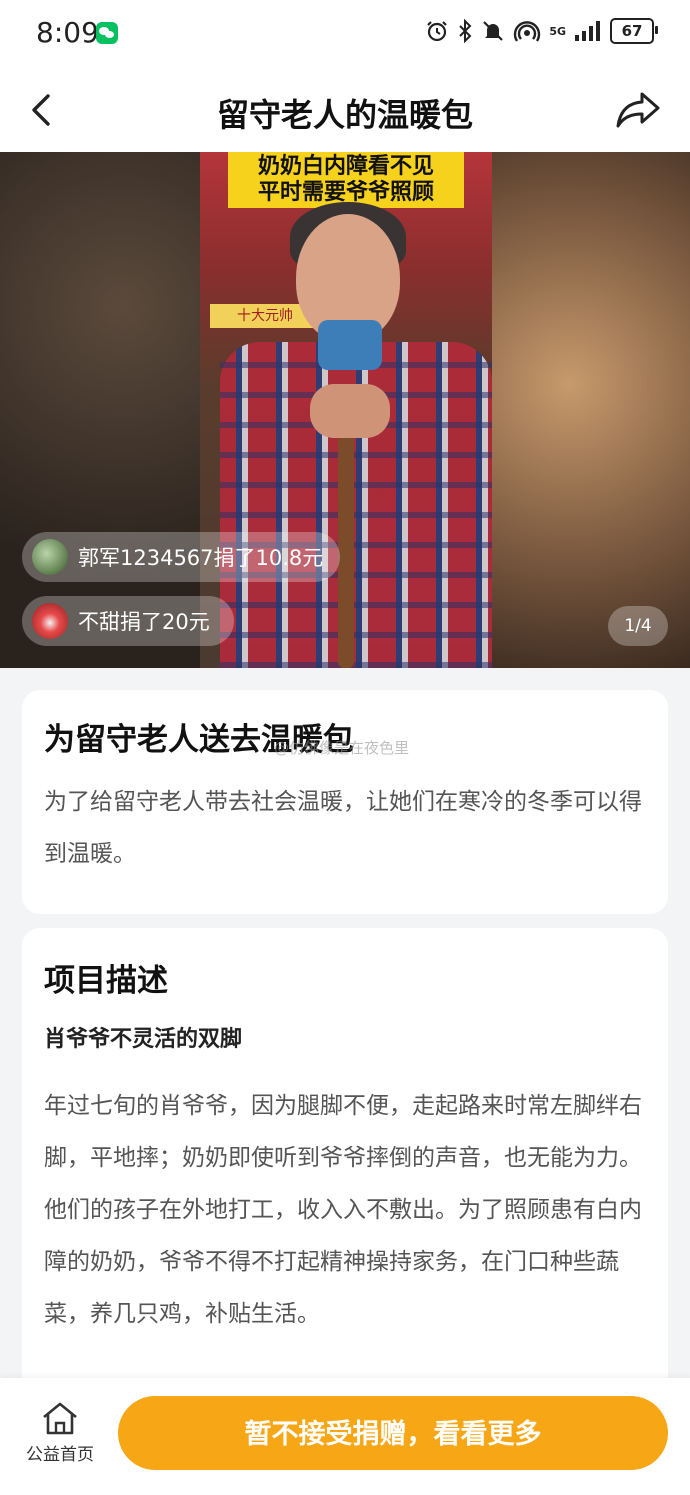  What do you see at coordinates (590, 410) in the screenshot?
I see `image-blur-right` at bounding box center [590, 410].